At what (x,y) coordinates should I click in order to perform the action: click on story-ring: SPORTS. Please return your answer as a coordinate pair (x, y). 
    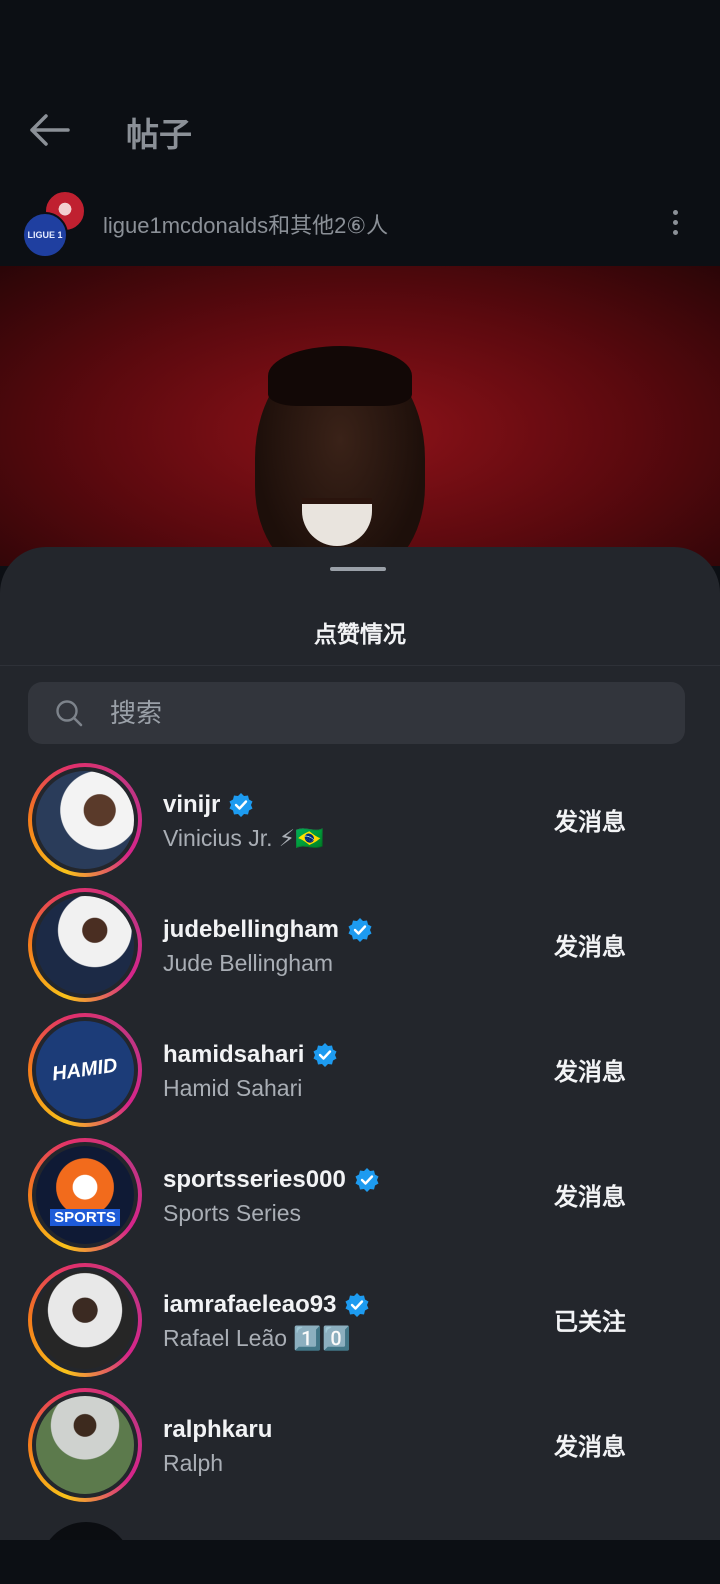
    Looking at the image, I should click on (85, 1195).